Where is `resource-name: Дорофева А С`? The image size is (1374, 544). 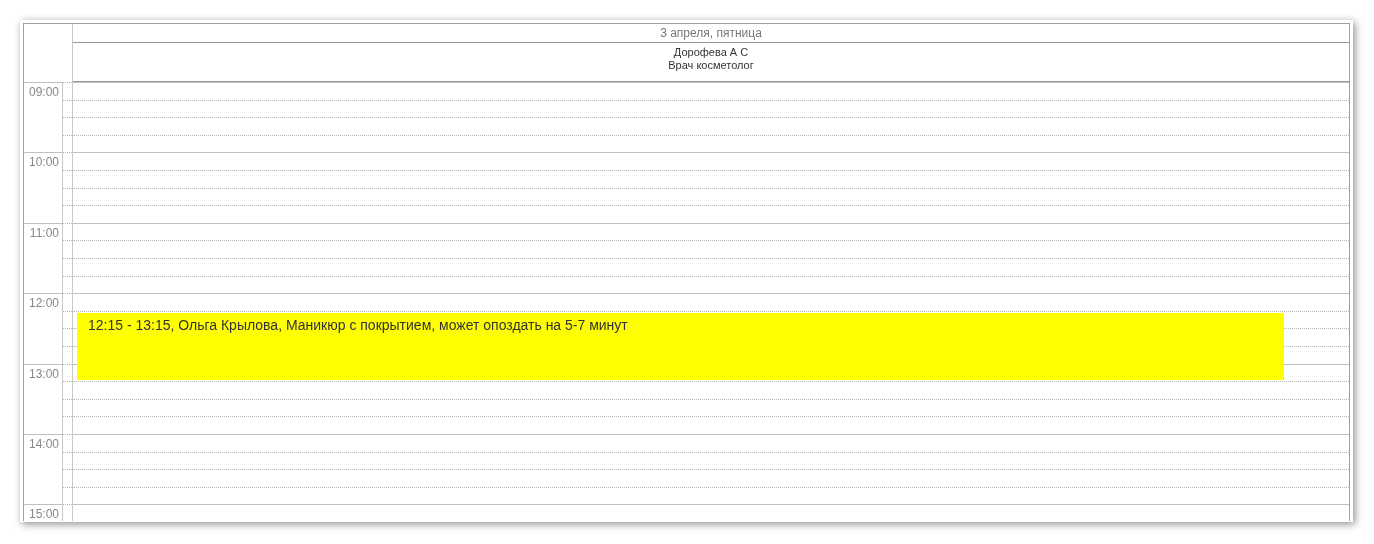
resource-name: Дорофева А С is located at coordinates (711, 52).